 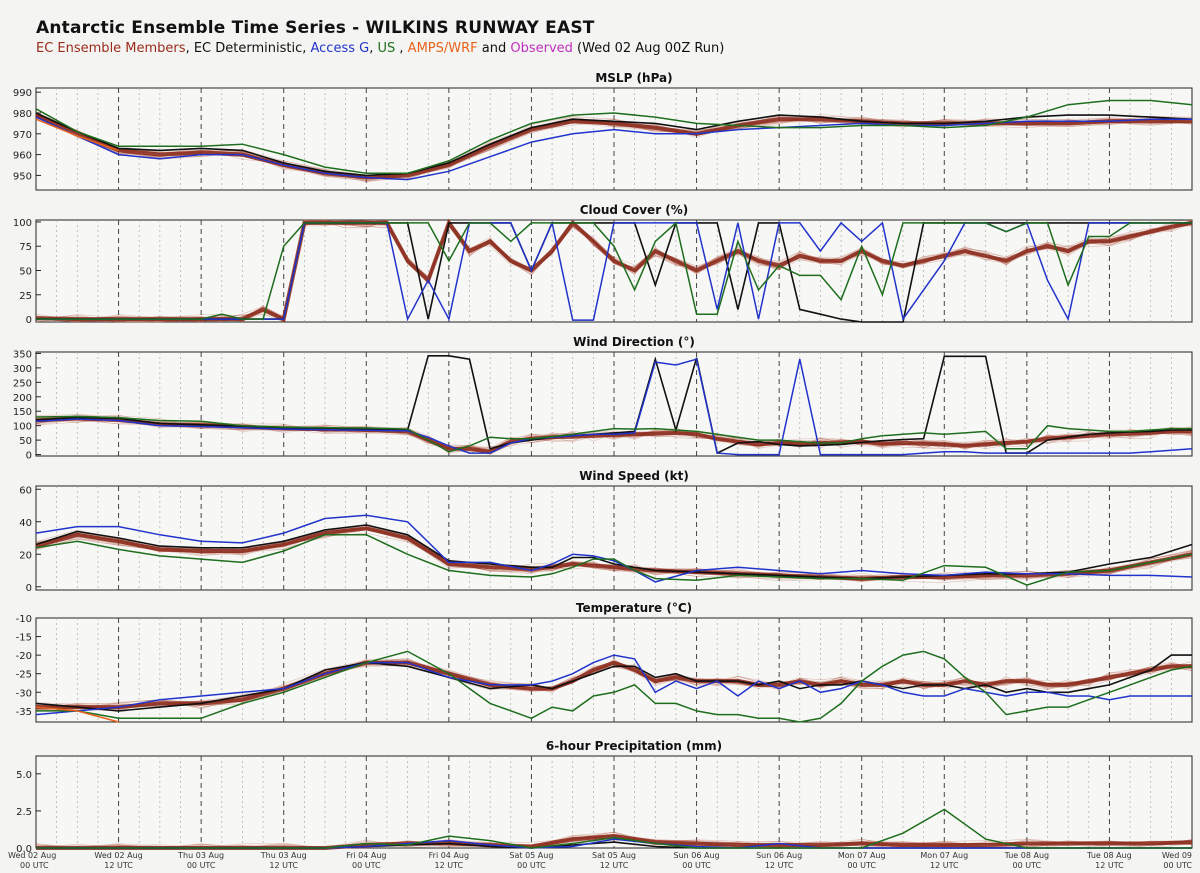 What do you see at coordinates (24, 619) in the screenshot?
I see `y-tick-label: -10` at bounding box center [24, 619].